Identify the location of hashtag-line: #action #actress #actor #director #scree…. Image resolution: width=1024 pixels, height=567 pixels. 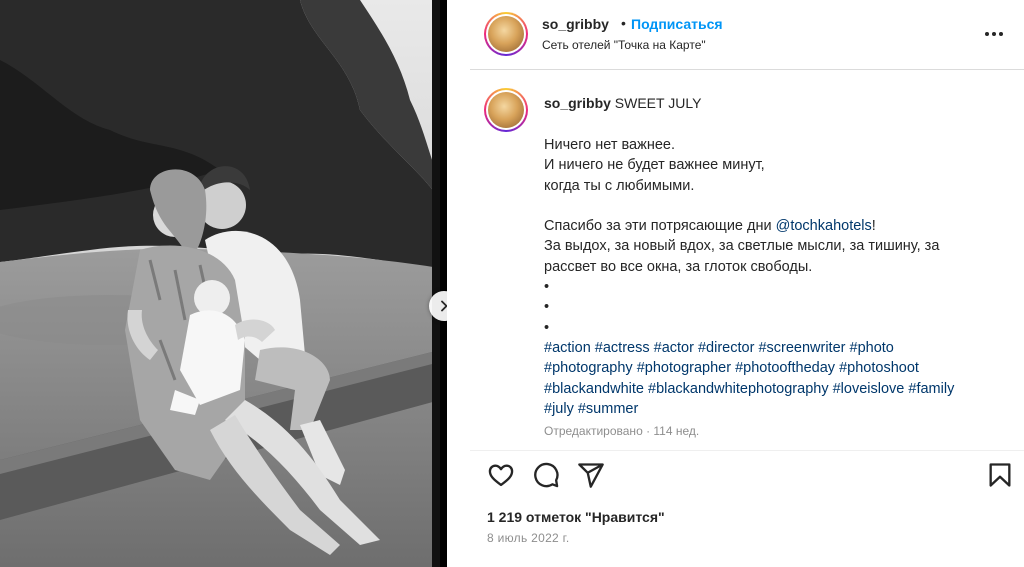
(779, 348).